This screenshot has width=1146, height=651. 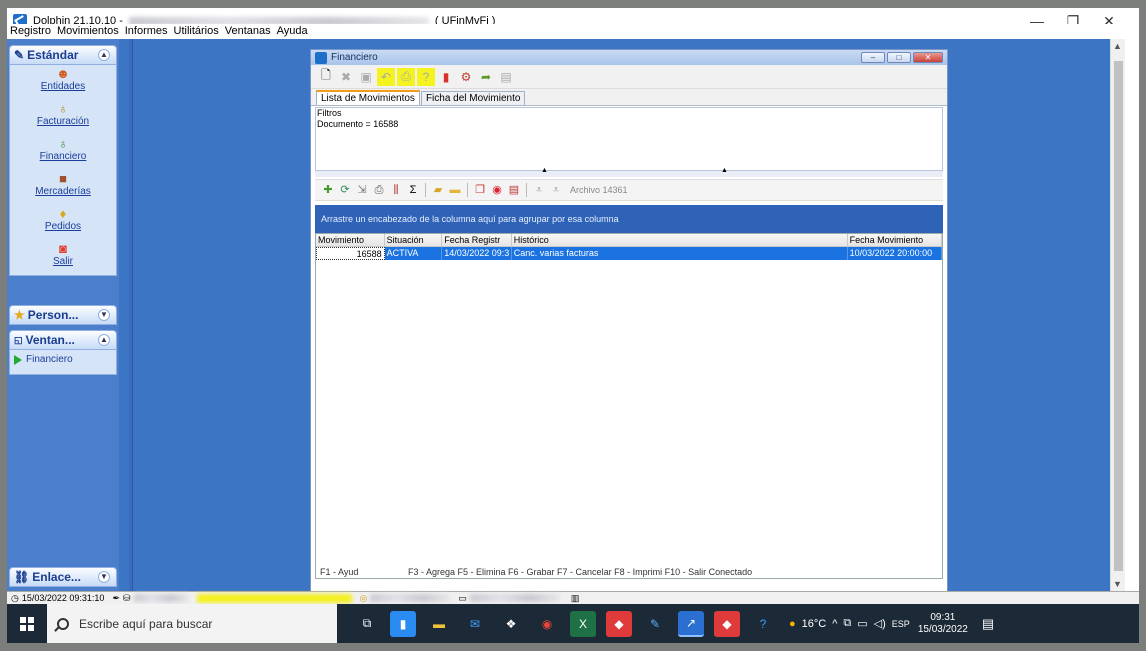 I want to click on tab-ficha-movimiento: Ficha del Movimiento, so click(x=473, y=98).